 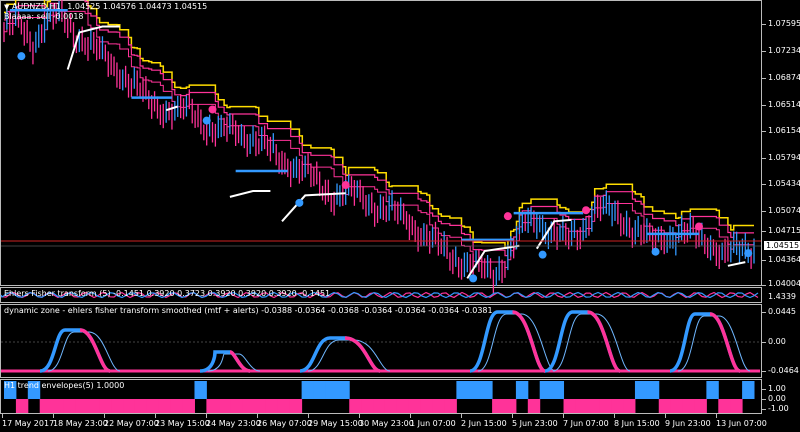 What do you see at coordinates (6, 7) in the screenshot?
I see `dropdown-triangle-icon: ▼` at bounding box center [6, 7].